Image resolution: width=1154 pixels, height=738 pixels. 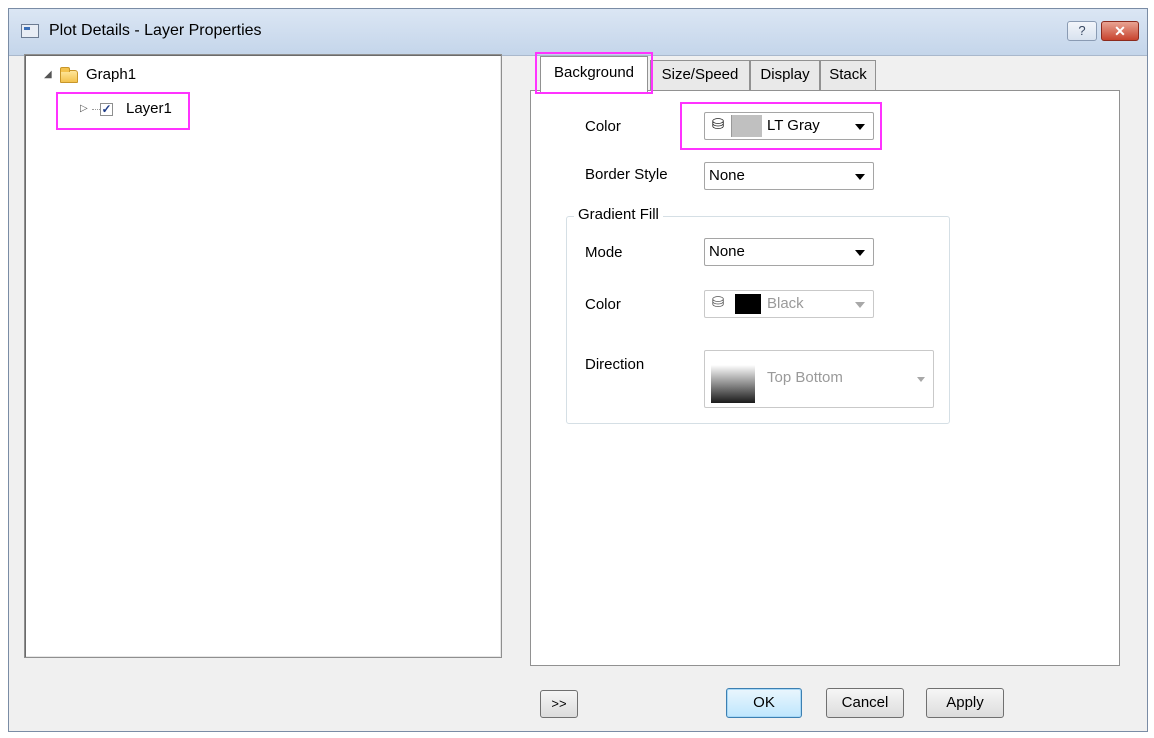 I want to click on direction-dropdown: Top Bottom, so click(x=819, y=379).